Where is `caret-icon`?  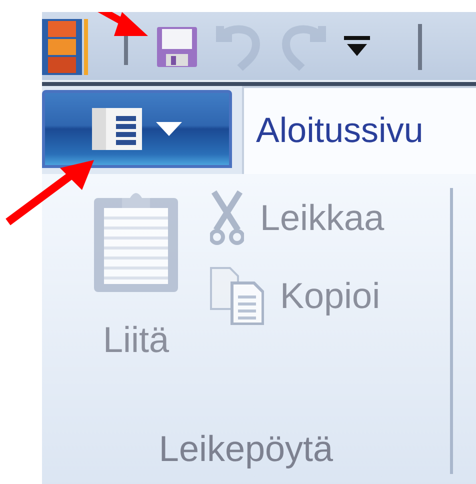 caret-icon is located at coordinates (169, 129).